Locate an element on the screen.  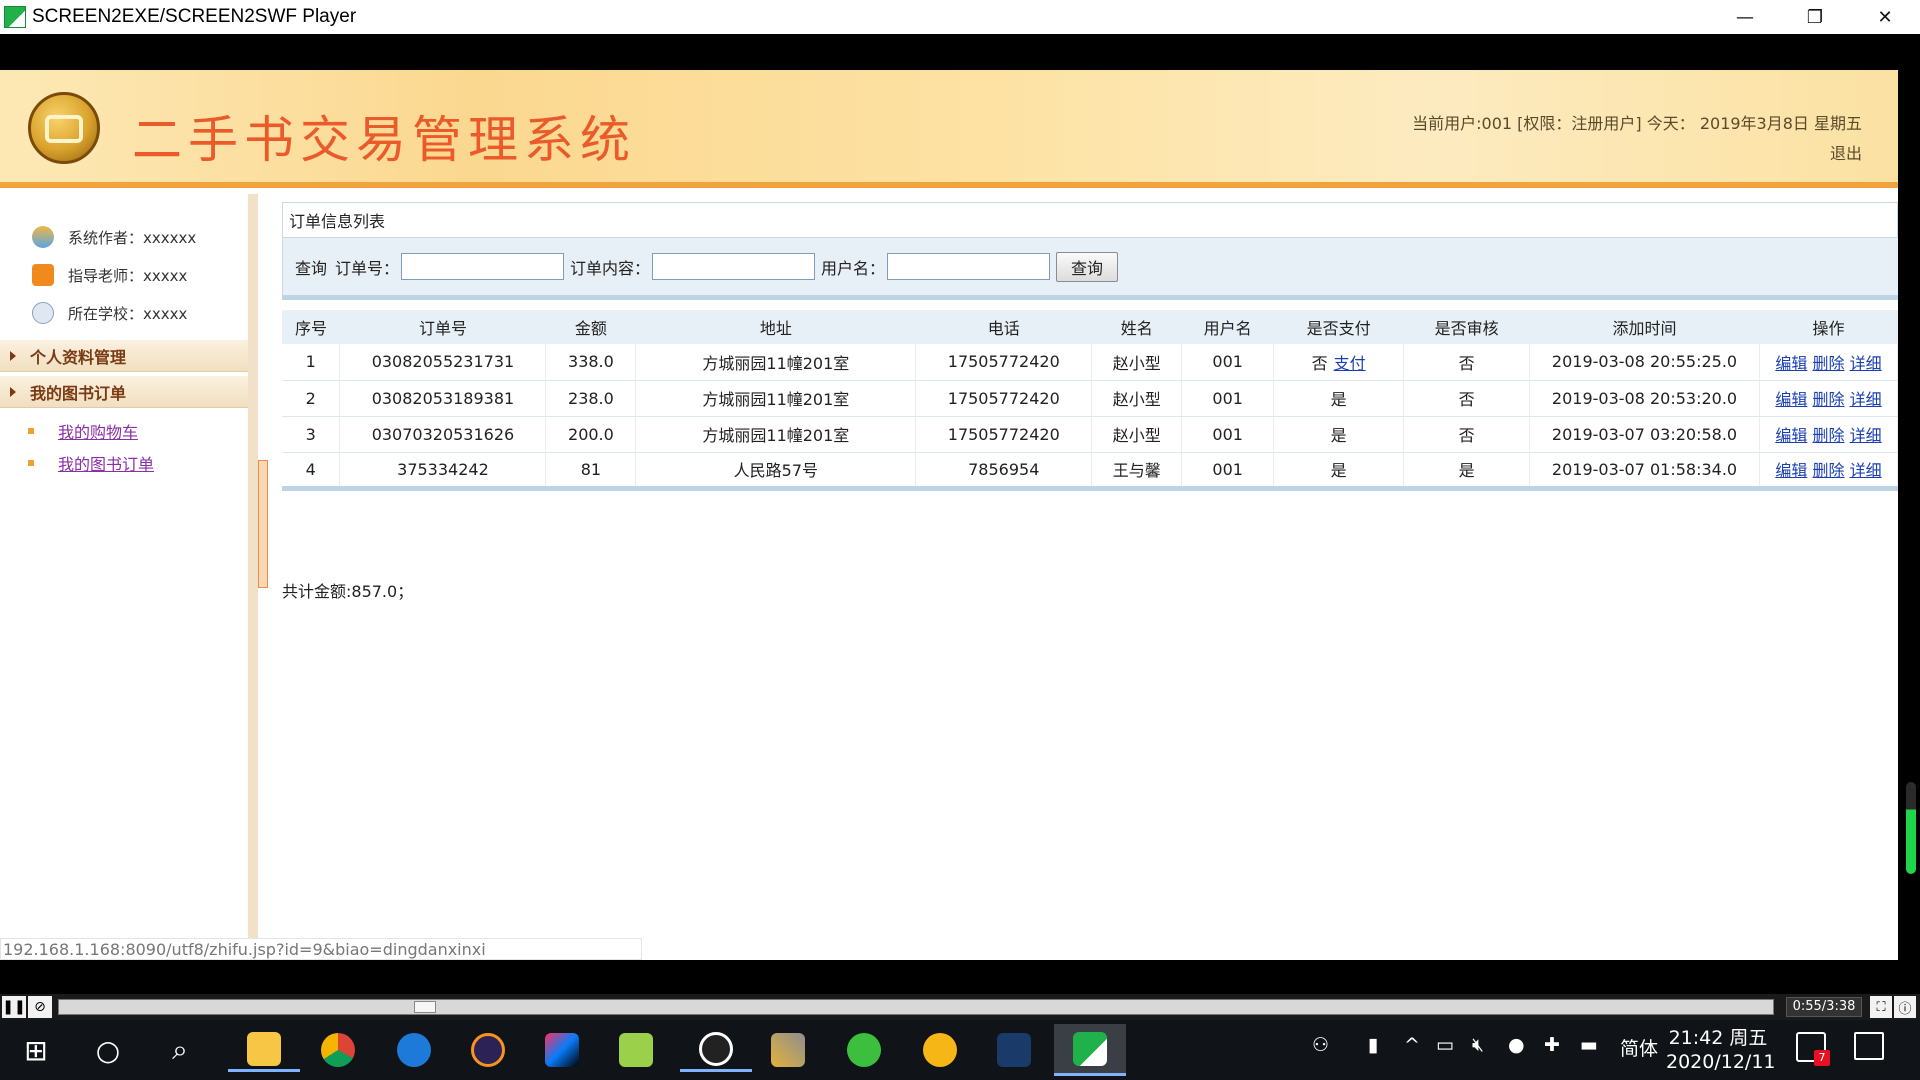
chevron-up-icon: ^ is located at coordinates (1412, 1045).